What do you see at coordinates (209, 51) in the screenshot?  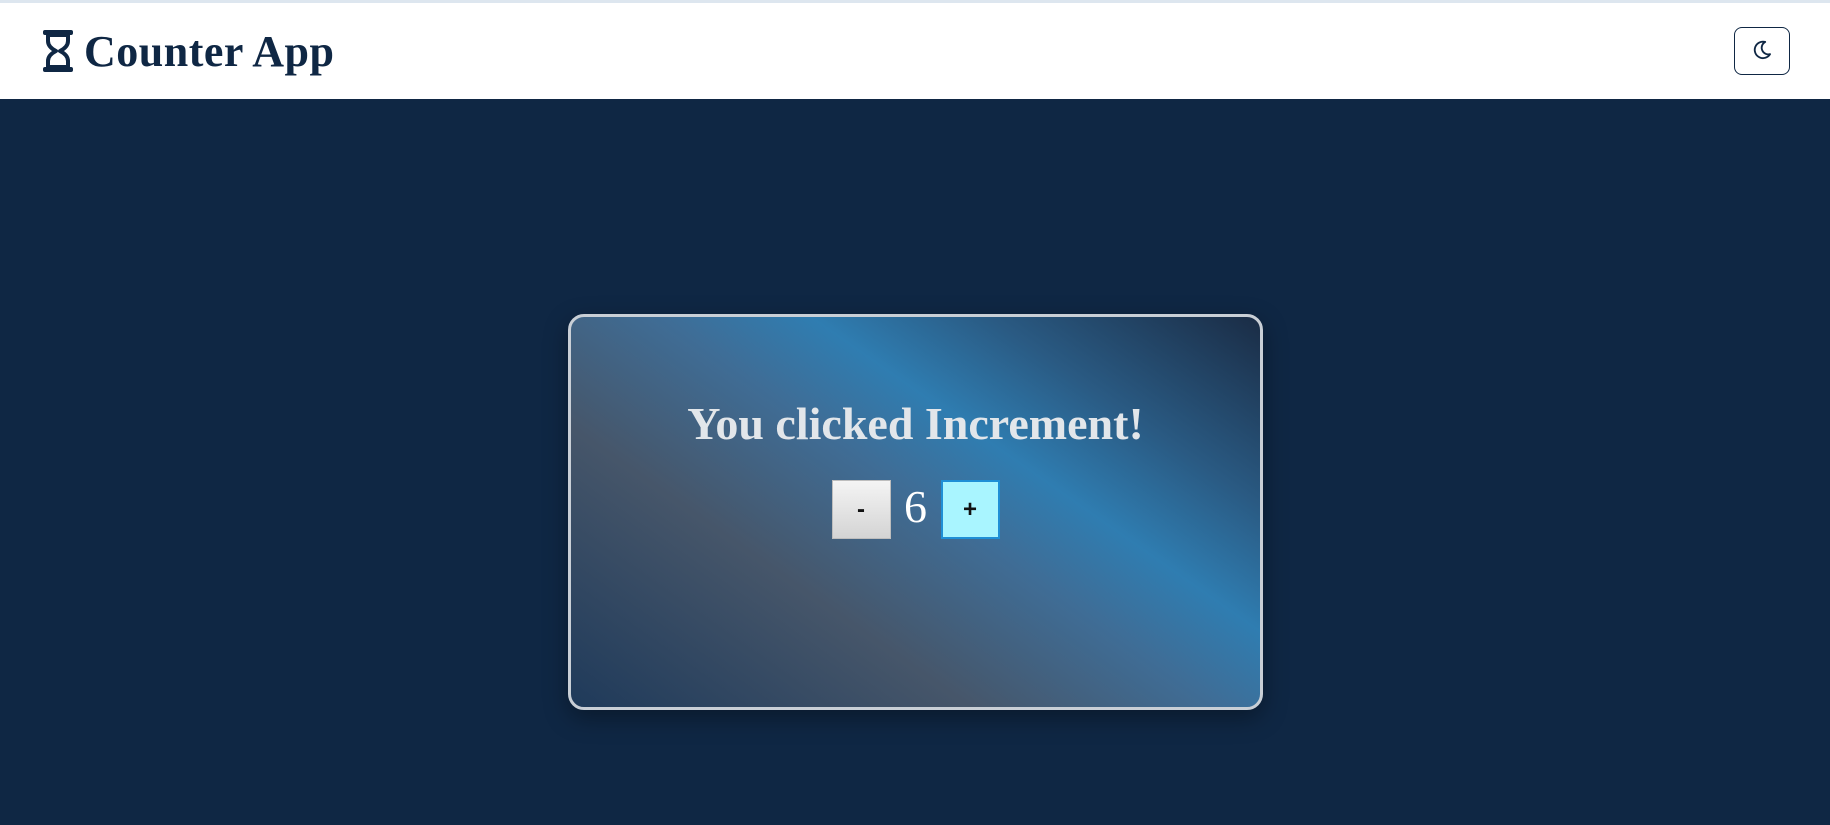 I see `app-title: Counter App` at bounding box center [209, 51].